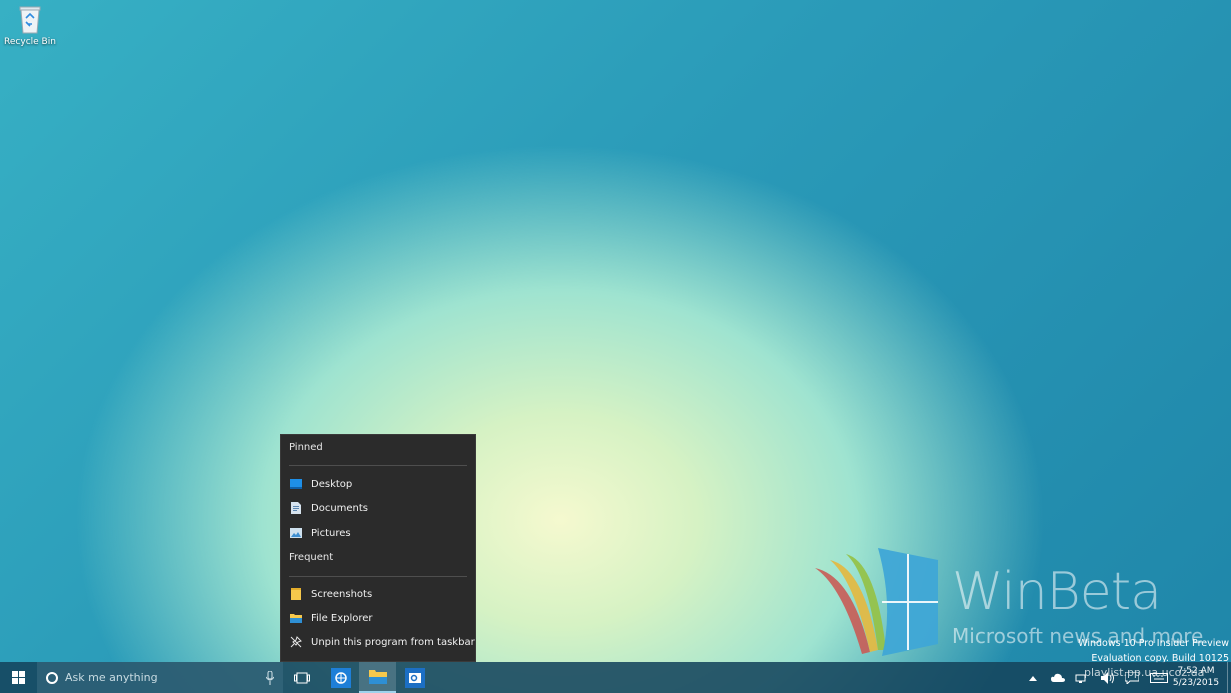  What do you see at coordinates (378, 484) in the screenshot?
I see `jumplist-item-desktop: Desktop` at bounding box center [378, 484].